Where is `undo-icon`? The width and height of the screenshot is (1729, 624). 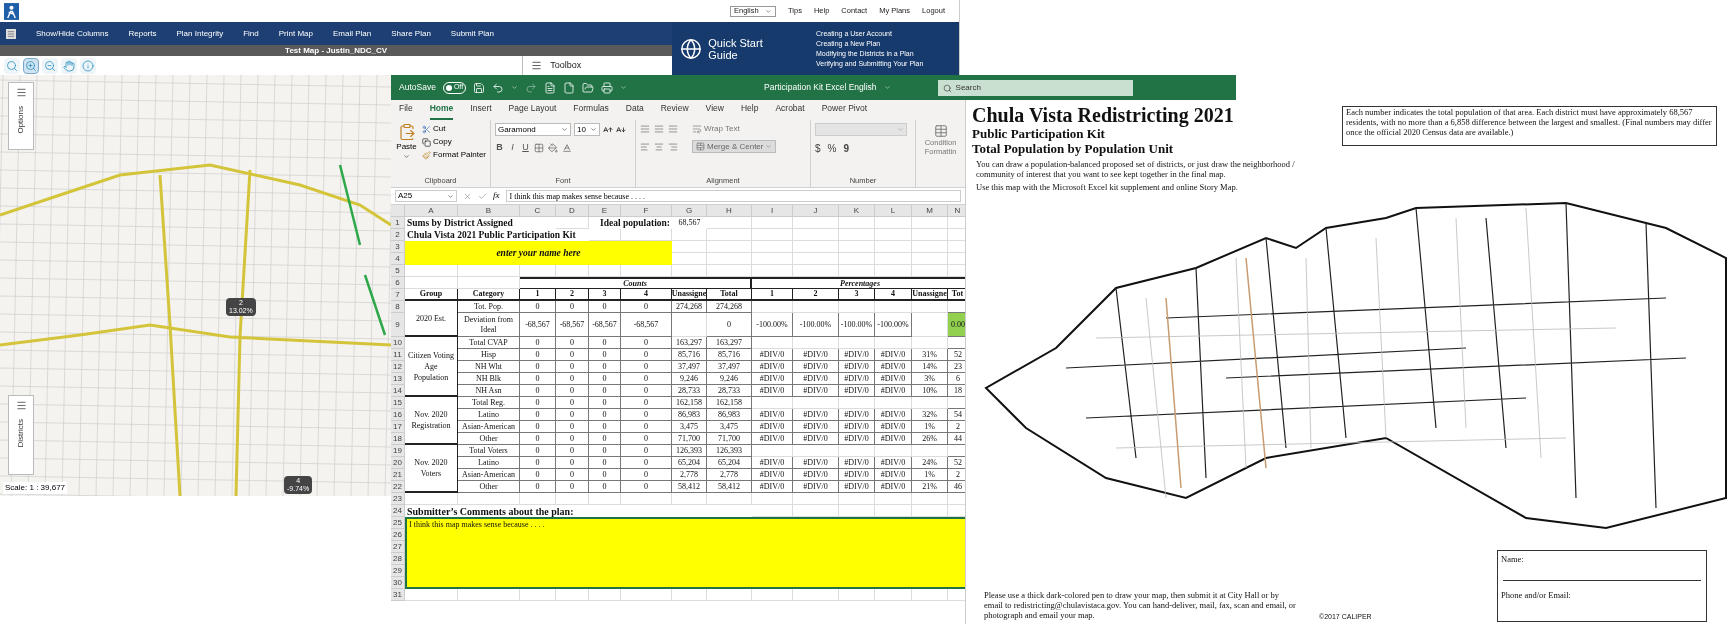 undo-icon is located at coordinates (498, 87).